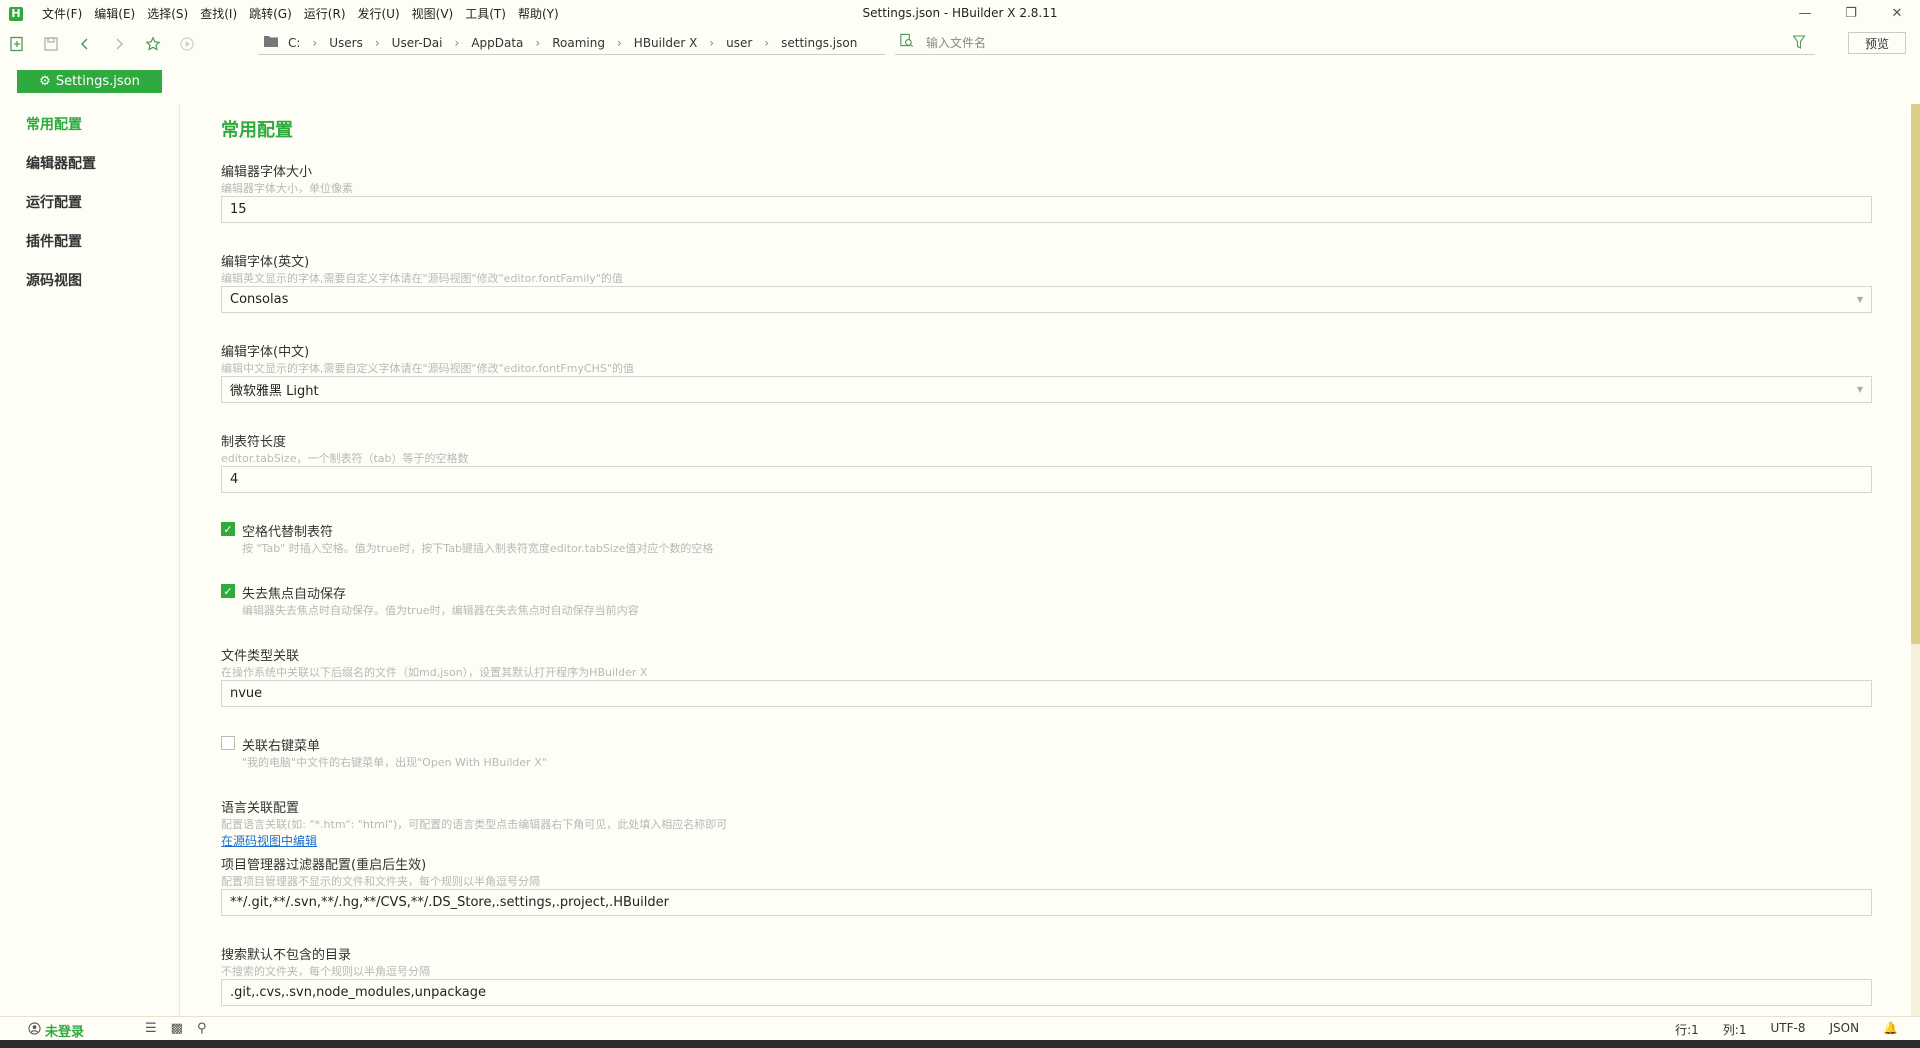  What do you see at coordinates (346, 43) in the screenshot?
I see `breadcrumb-item: Users` at bounding box center [346, 43].